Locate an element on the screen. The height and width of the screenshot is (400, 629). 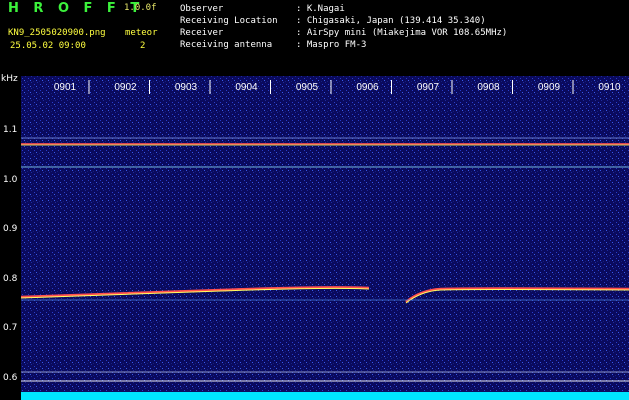
info-value: : Maspro FM-3 is located at coordinates (331, 45).